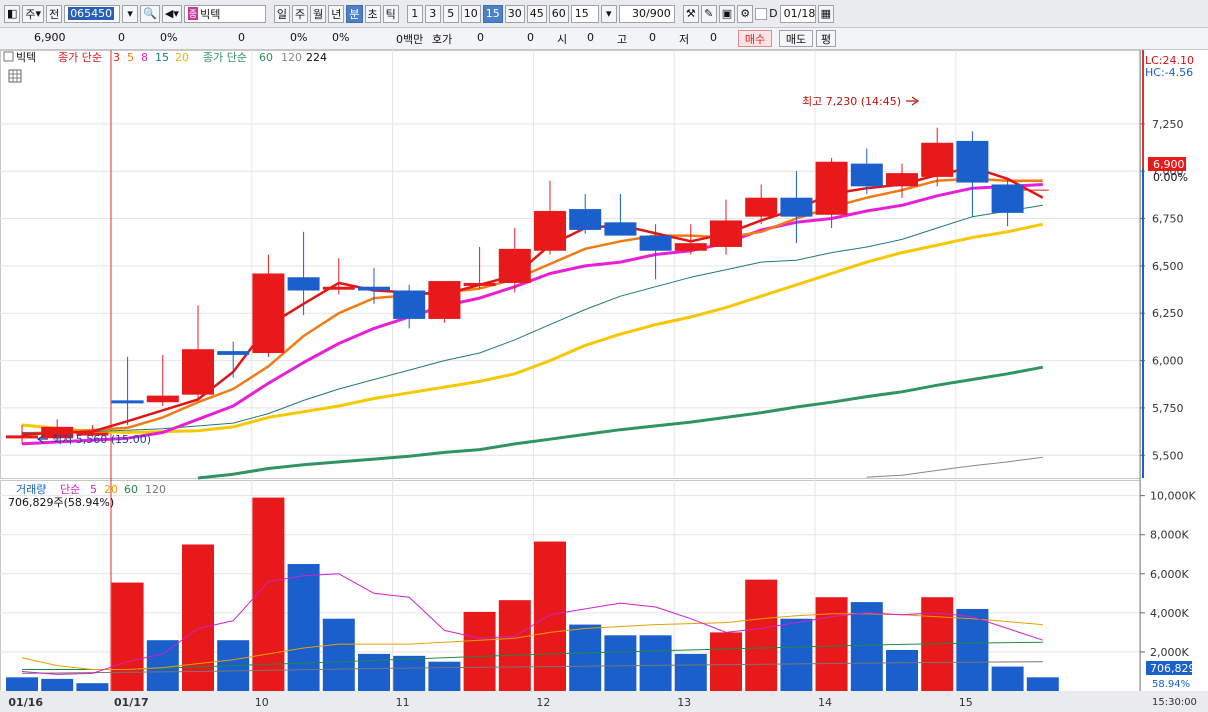 The width and height of the screenshot is (1208, 712). Describe the element at coordinates (224, 13) in the screenshot. I see `stock-name-field: 종 빅텍` at that location.